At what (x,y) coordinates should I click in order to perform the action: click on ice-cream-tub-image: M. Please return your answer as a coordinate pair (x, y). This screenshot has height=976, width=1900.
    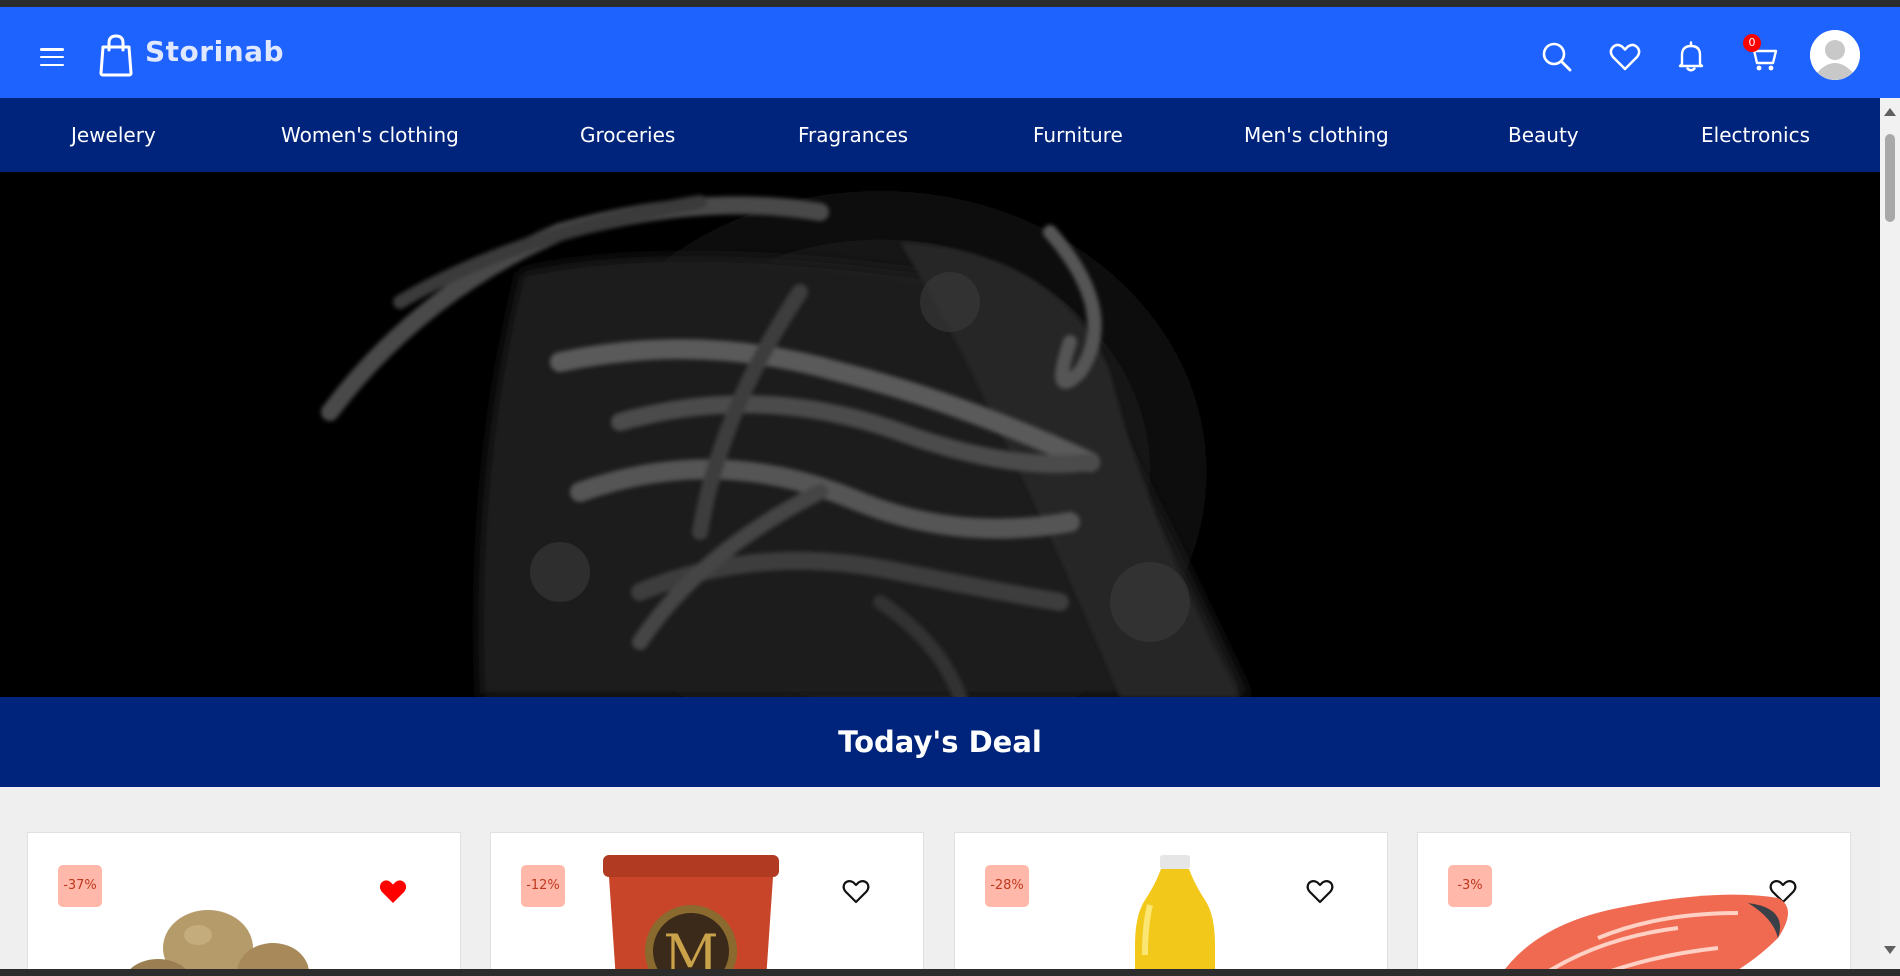
    Looking at the image, I should click on (691, 915).